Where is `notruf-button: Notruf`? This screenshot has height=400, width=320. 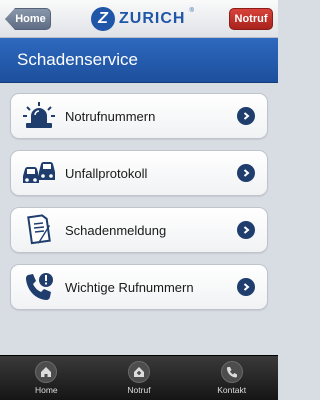
notruf-button: Notruf is located at coordinates (251, 19).